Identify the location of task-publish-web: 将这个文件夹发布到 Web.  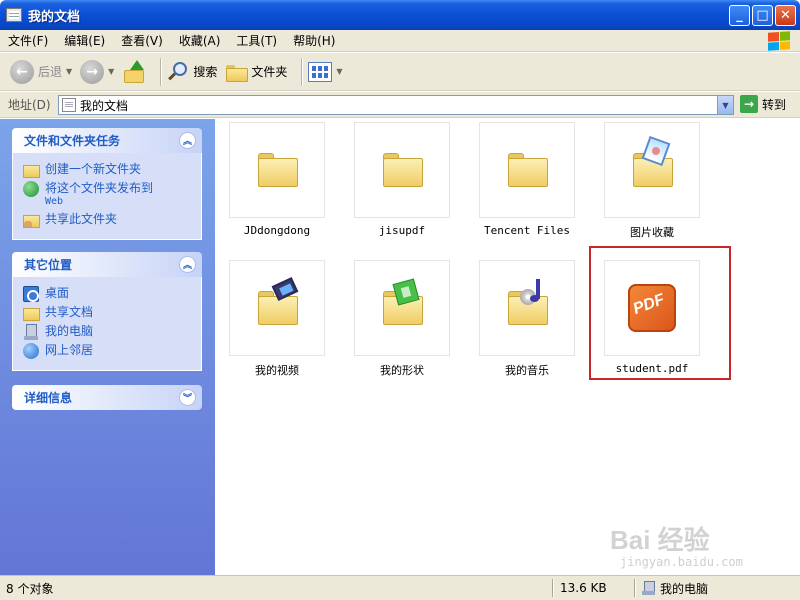
(108, 195).